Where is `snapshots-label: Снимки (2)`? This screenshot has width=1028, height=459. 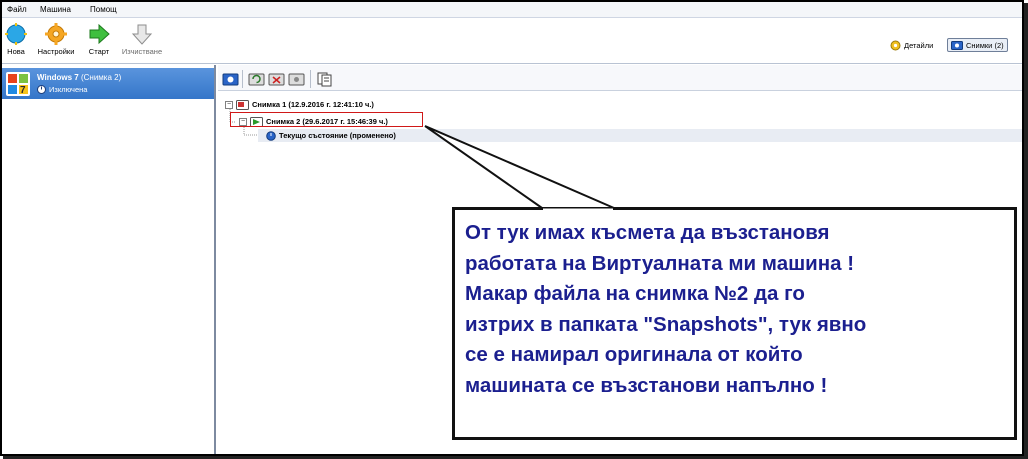
snapshots-label: Снимки (2) is located at coordinates (985, 45).